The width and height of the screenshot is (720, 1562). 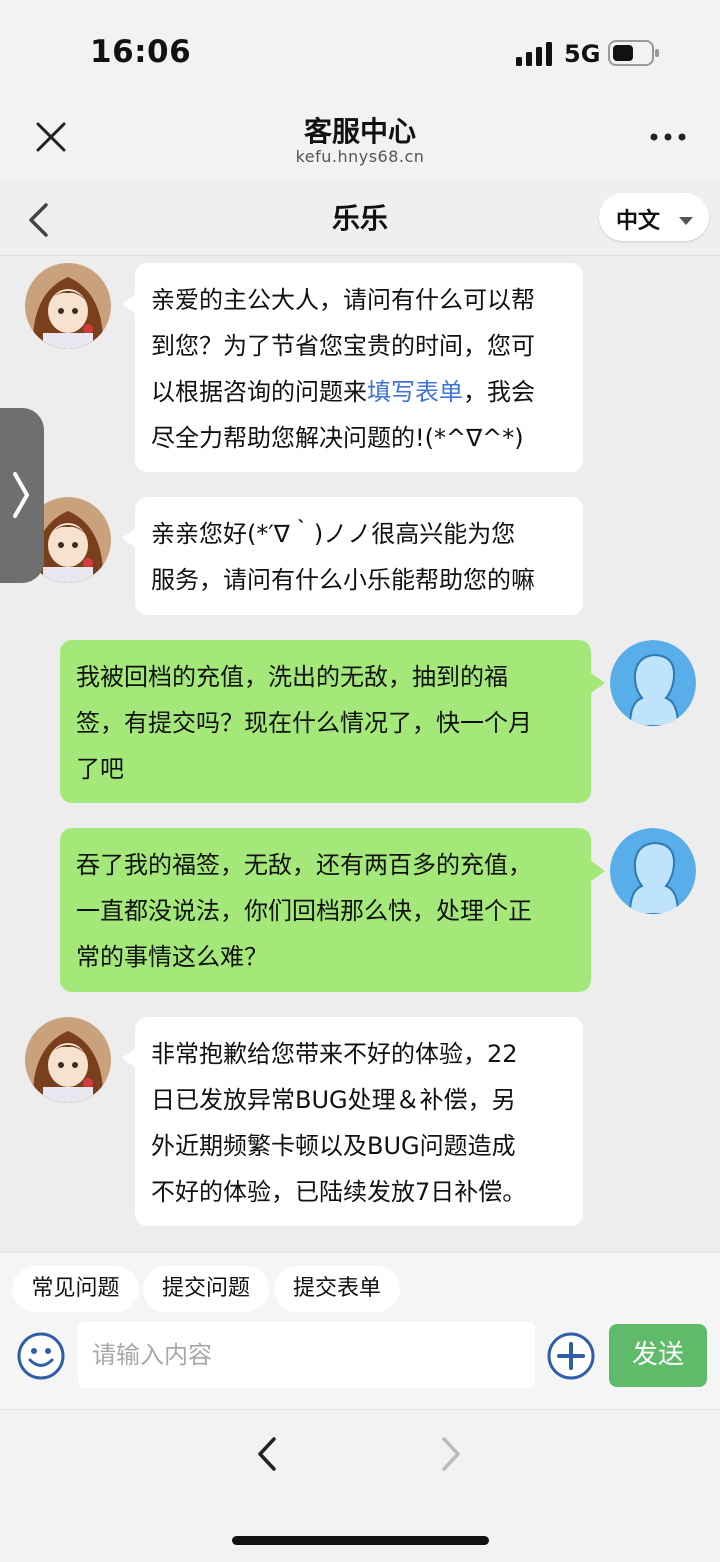 I want to click on message-line: 亲爱的主公大人，请问有什么可以帮, so click(x=343, y=300).